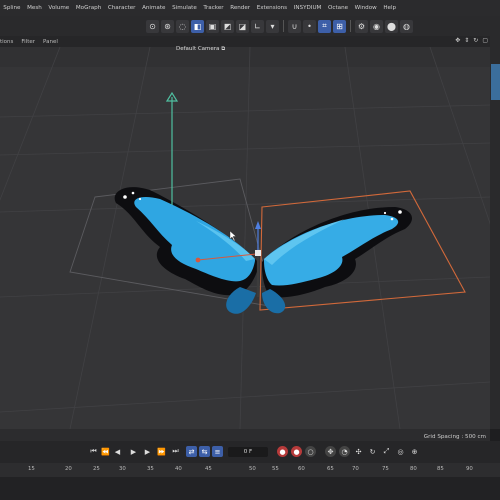 This screenshot has height=500, width=500. What do you see at coordinates (96, 469) in the screenshot?
I see `timeline-tick: 25` at bounding box center [96, 469].